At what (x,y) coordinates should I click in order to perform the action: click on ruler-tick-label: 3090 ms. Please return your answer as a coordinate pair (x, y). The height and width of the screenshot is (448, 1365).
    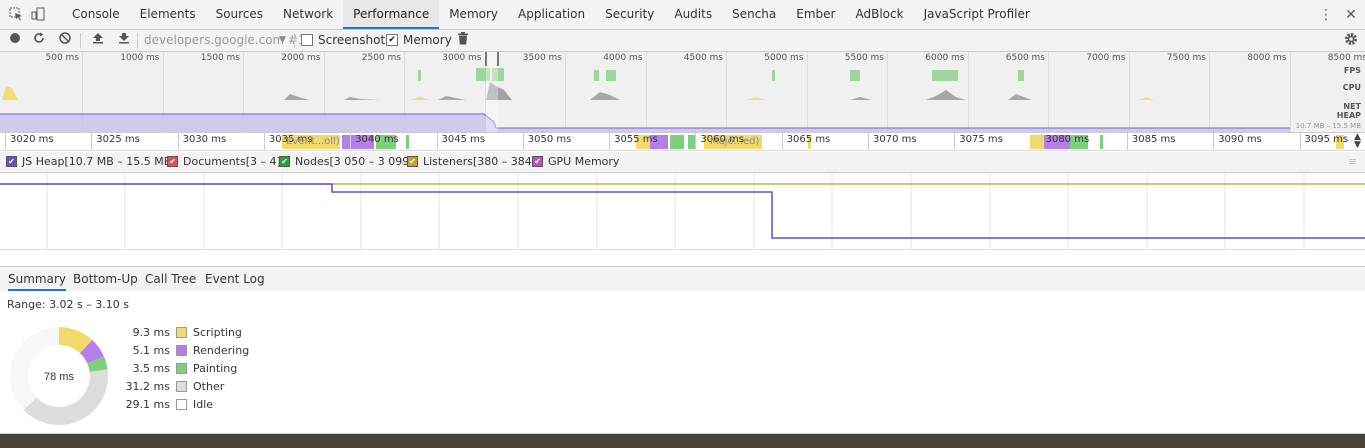
    Looking at the image, I should click on (1240, 139).